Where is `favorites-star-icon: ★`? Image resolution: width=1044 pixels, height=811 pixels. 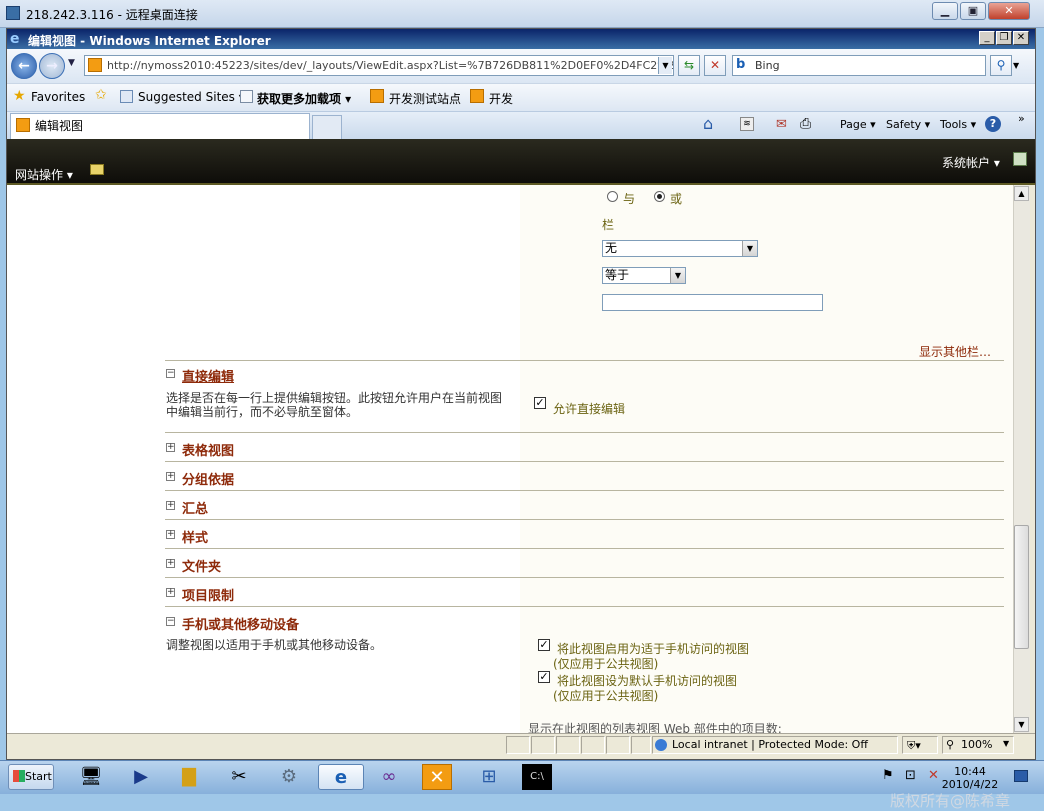
favorites-star-icon: ★ is located at coordinates (19, 96).